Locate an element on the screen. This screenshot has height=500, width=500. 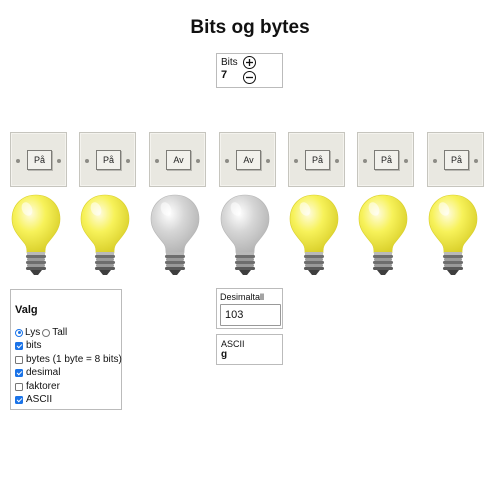
minus-icon is located at coordinates (249, 77).